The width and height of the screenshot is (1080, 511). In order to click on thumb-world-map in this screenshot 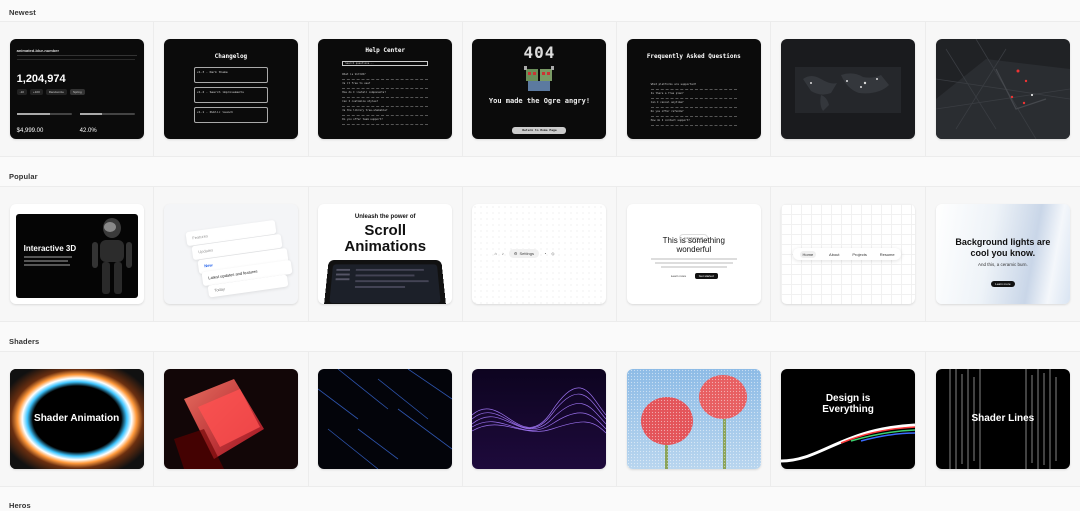, I will do `click(848, 89)`.